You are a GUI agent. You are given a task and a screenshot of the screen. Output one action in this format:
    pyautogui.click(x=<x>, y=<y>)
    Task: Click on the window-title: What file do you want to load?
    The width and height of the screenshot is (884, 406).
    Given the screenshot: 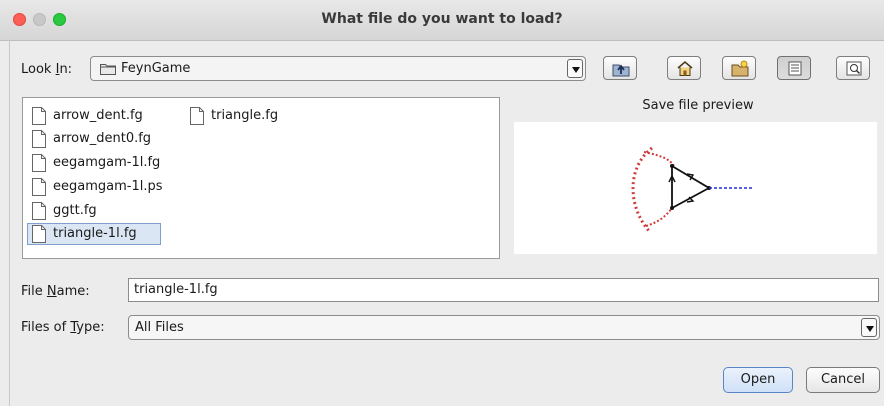 What is the action you would take?
    pyautogui.click(x=442, y=19)
    